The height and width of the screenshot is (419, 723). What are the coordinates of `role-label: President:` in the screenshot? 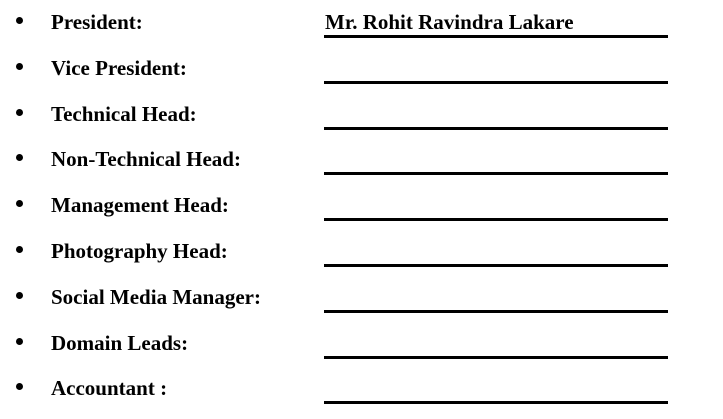 It's located at (97, 22).